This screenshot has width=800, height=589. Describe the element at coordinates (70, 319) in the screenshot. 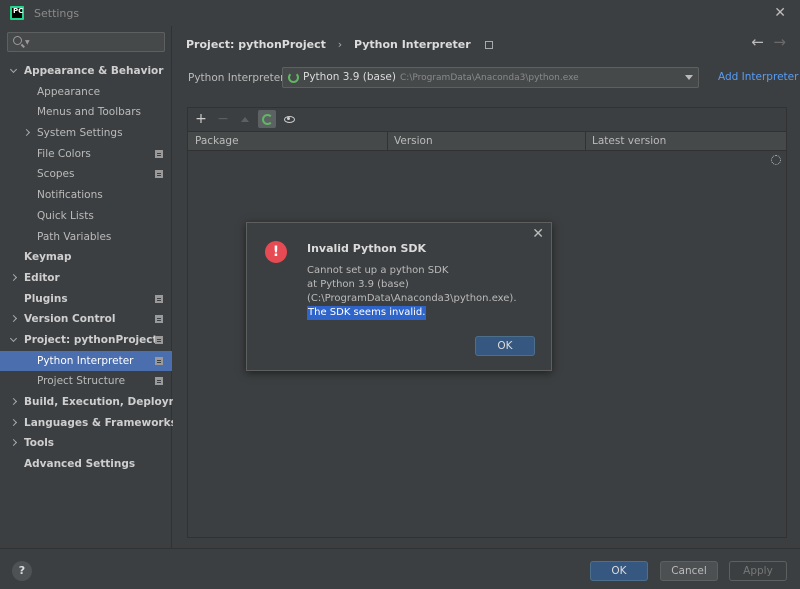

I see `sidebar-item-label: Version Control` at that location.